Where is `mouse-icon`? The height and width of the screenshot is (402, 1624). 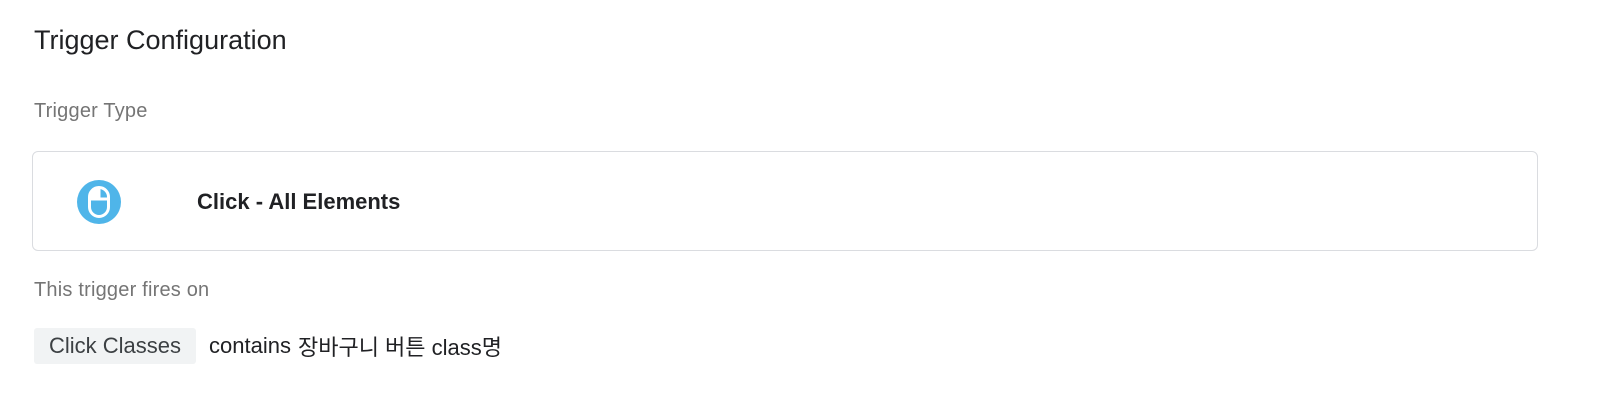 mouse-icon is located at coordinates (99, 202).